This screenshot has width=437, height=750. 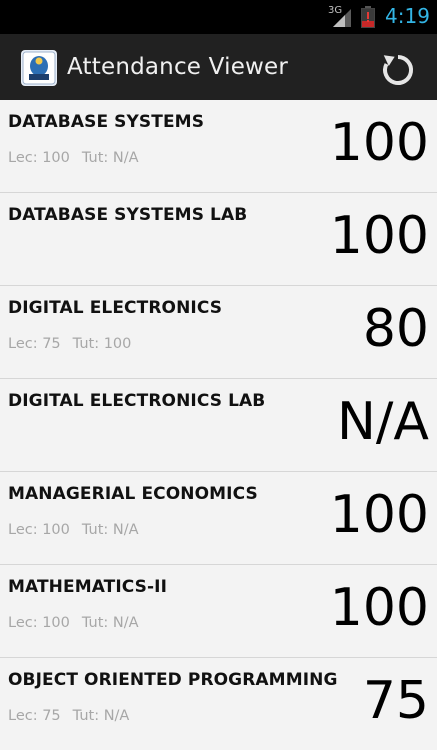 I want to click on action-bar: Attendance Viewer, so click(x=218, y=67).